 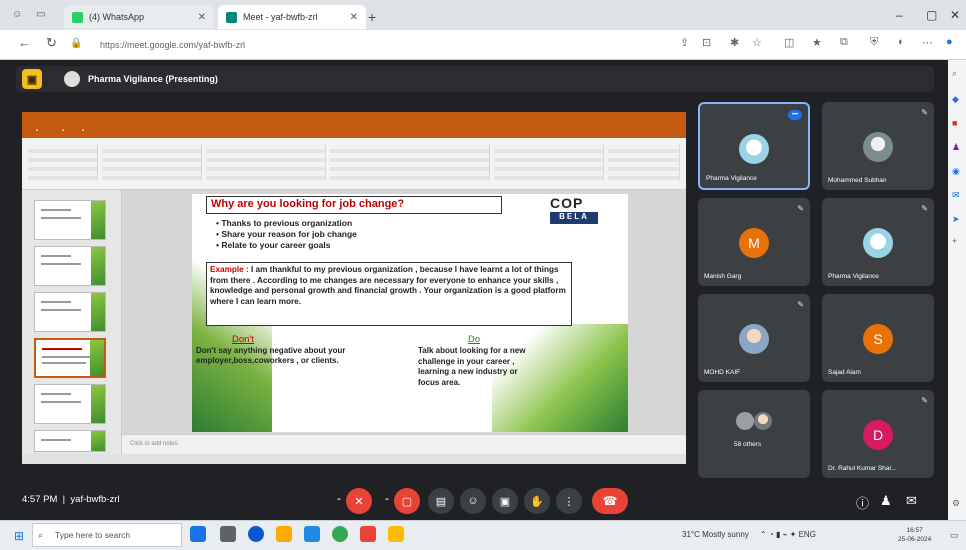 I want to click on widgets-icon, so click(x=228, y=534).